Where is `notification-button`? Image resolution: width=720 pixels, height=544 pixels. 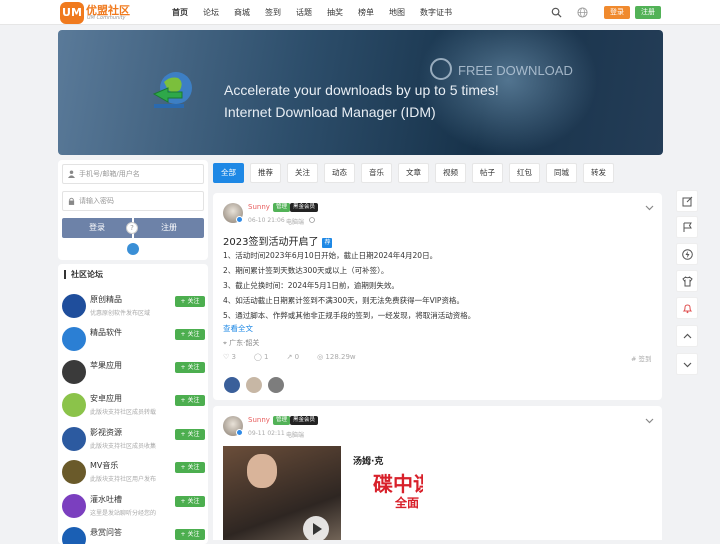 notification-button is located at coordinates (687, 308).